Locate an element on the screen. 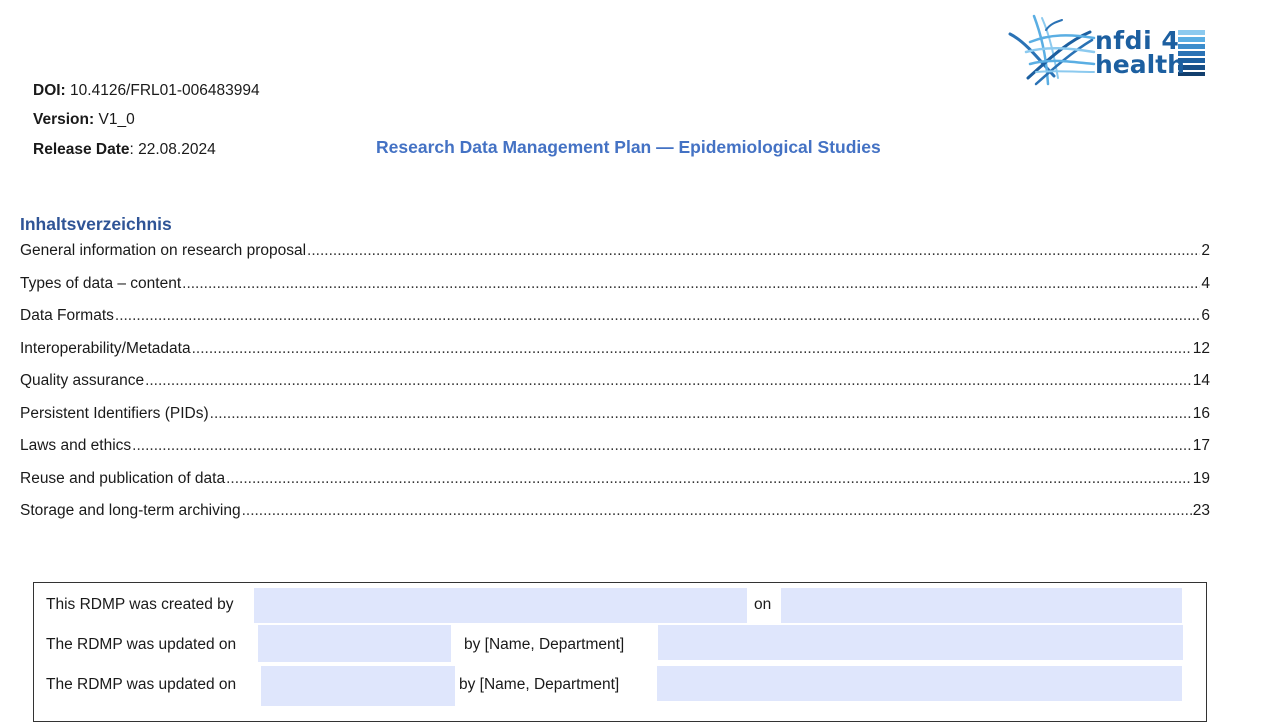 This screenshot has height=722, width=1261. updated-on-label-1: The RDMP was updated on is located at coordinates (141, 644).